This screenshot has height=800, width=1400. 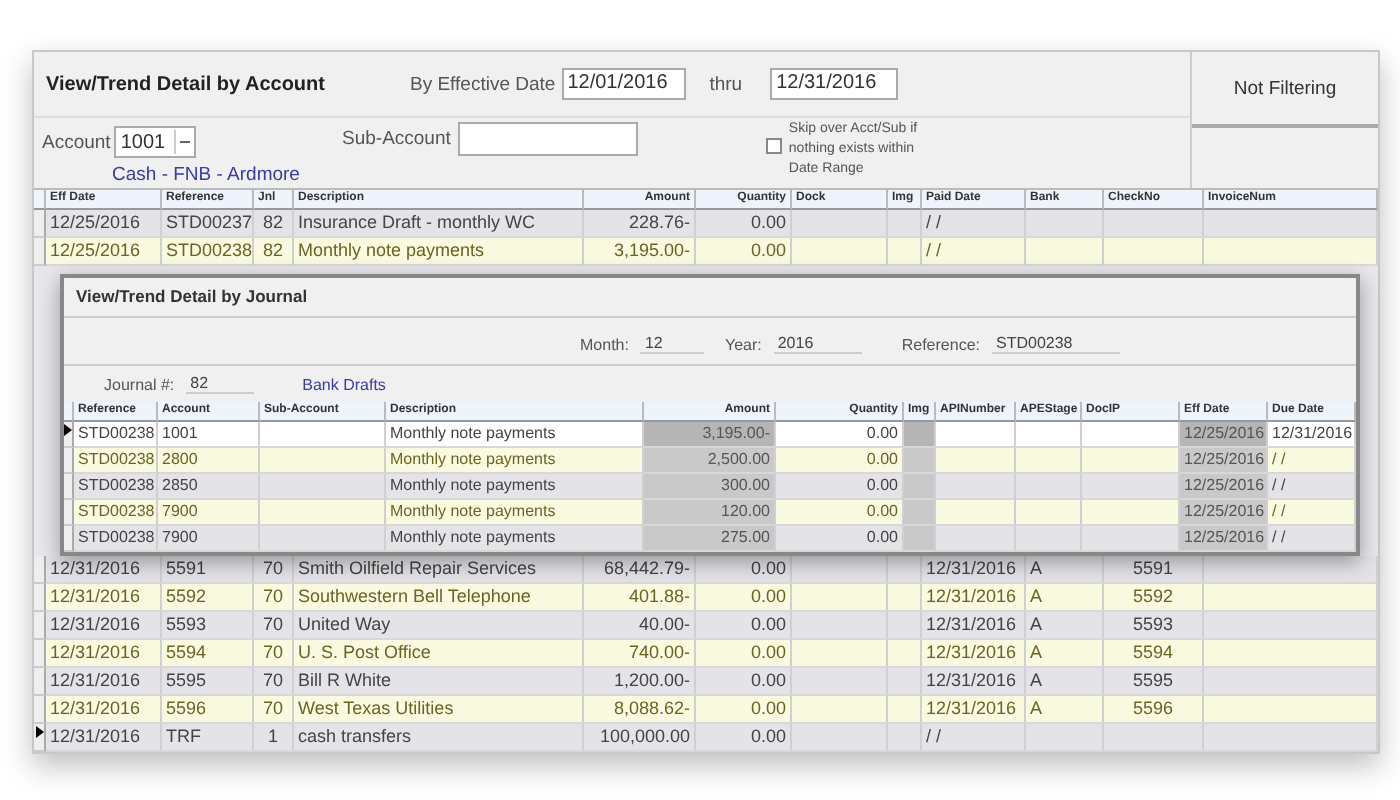 I want to click on table-cell: 3,195.00-, so click(x=640, y=252).